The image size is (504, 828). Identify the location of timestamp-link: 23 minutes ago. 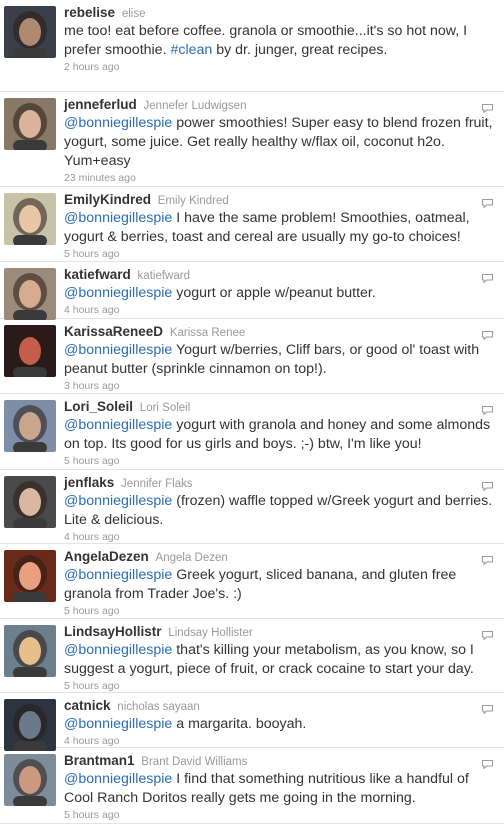
(281, 179).